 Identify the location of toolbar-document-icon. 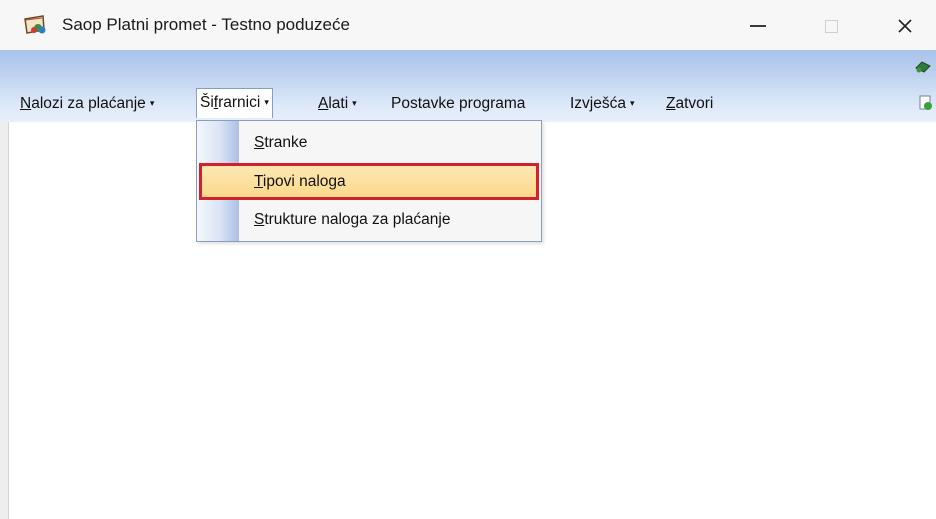
(926, 103).